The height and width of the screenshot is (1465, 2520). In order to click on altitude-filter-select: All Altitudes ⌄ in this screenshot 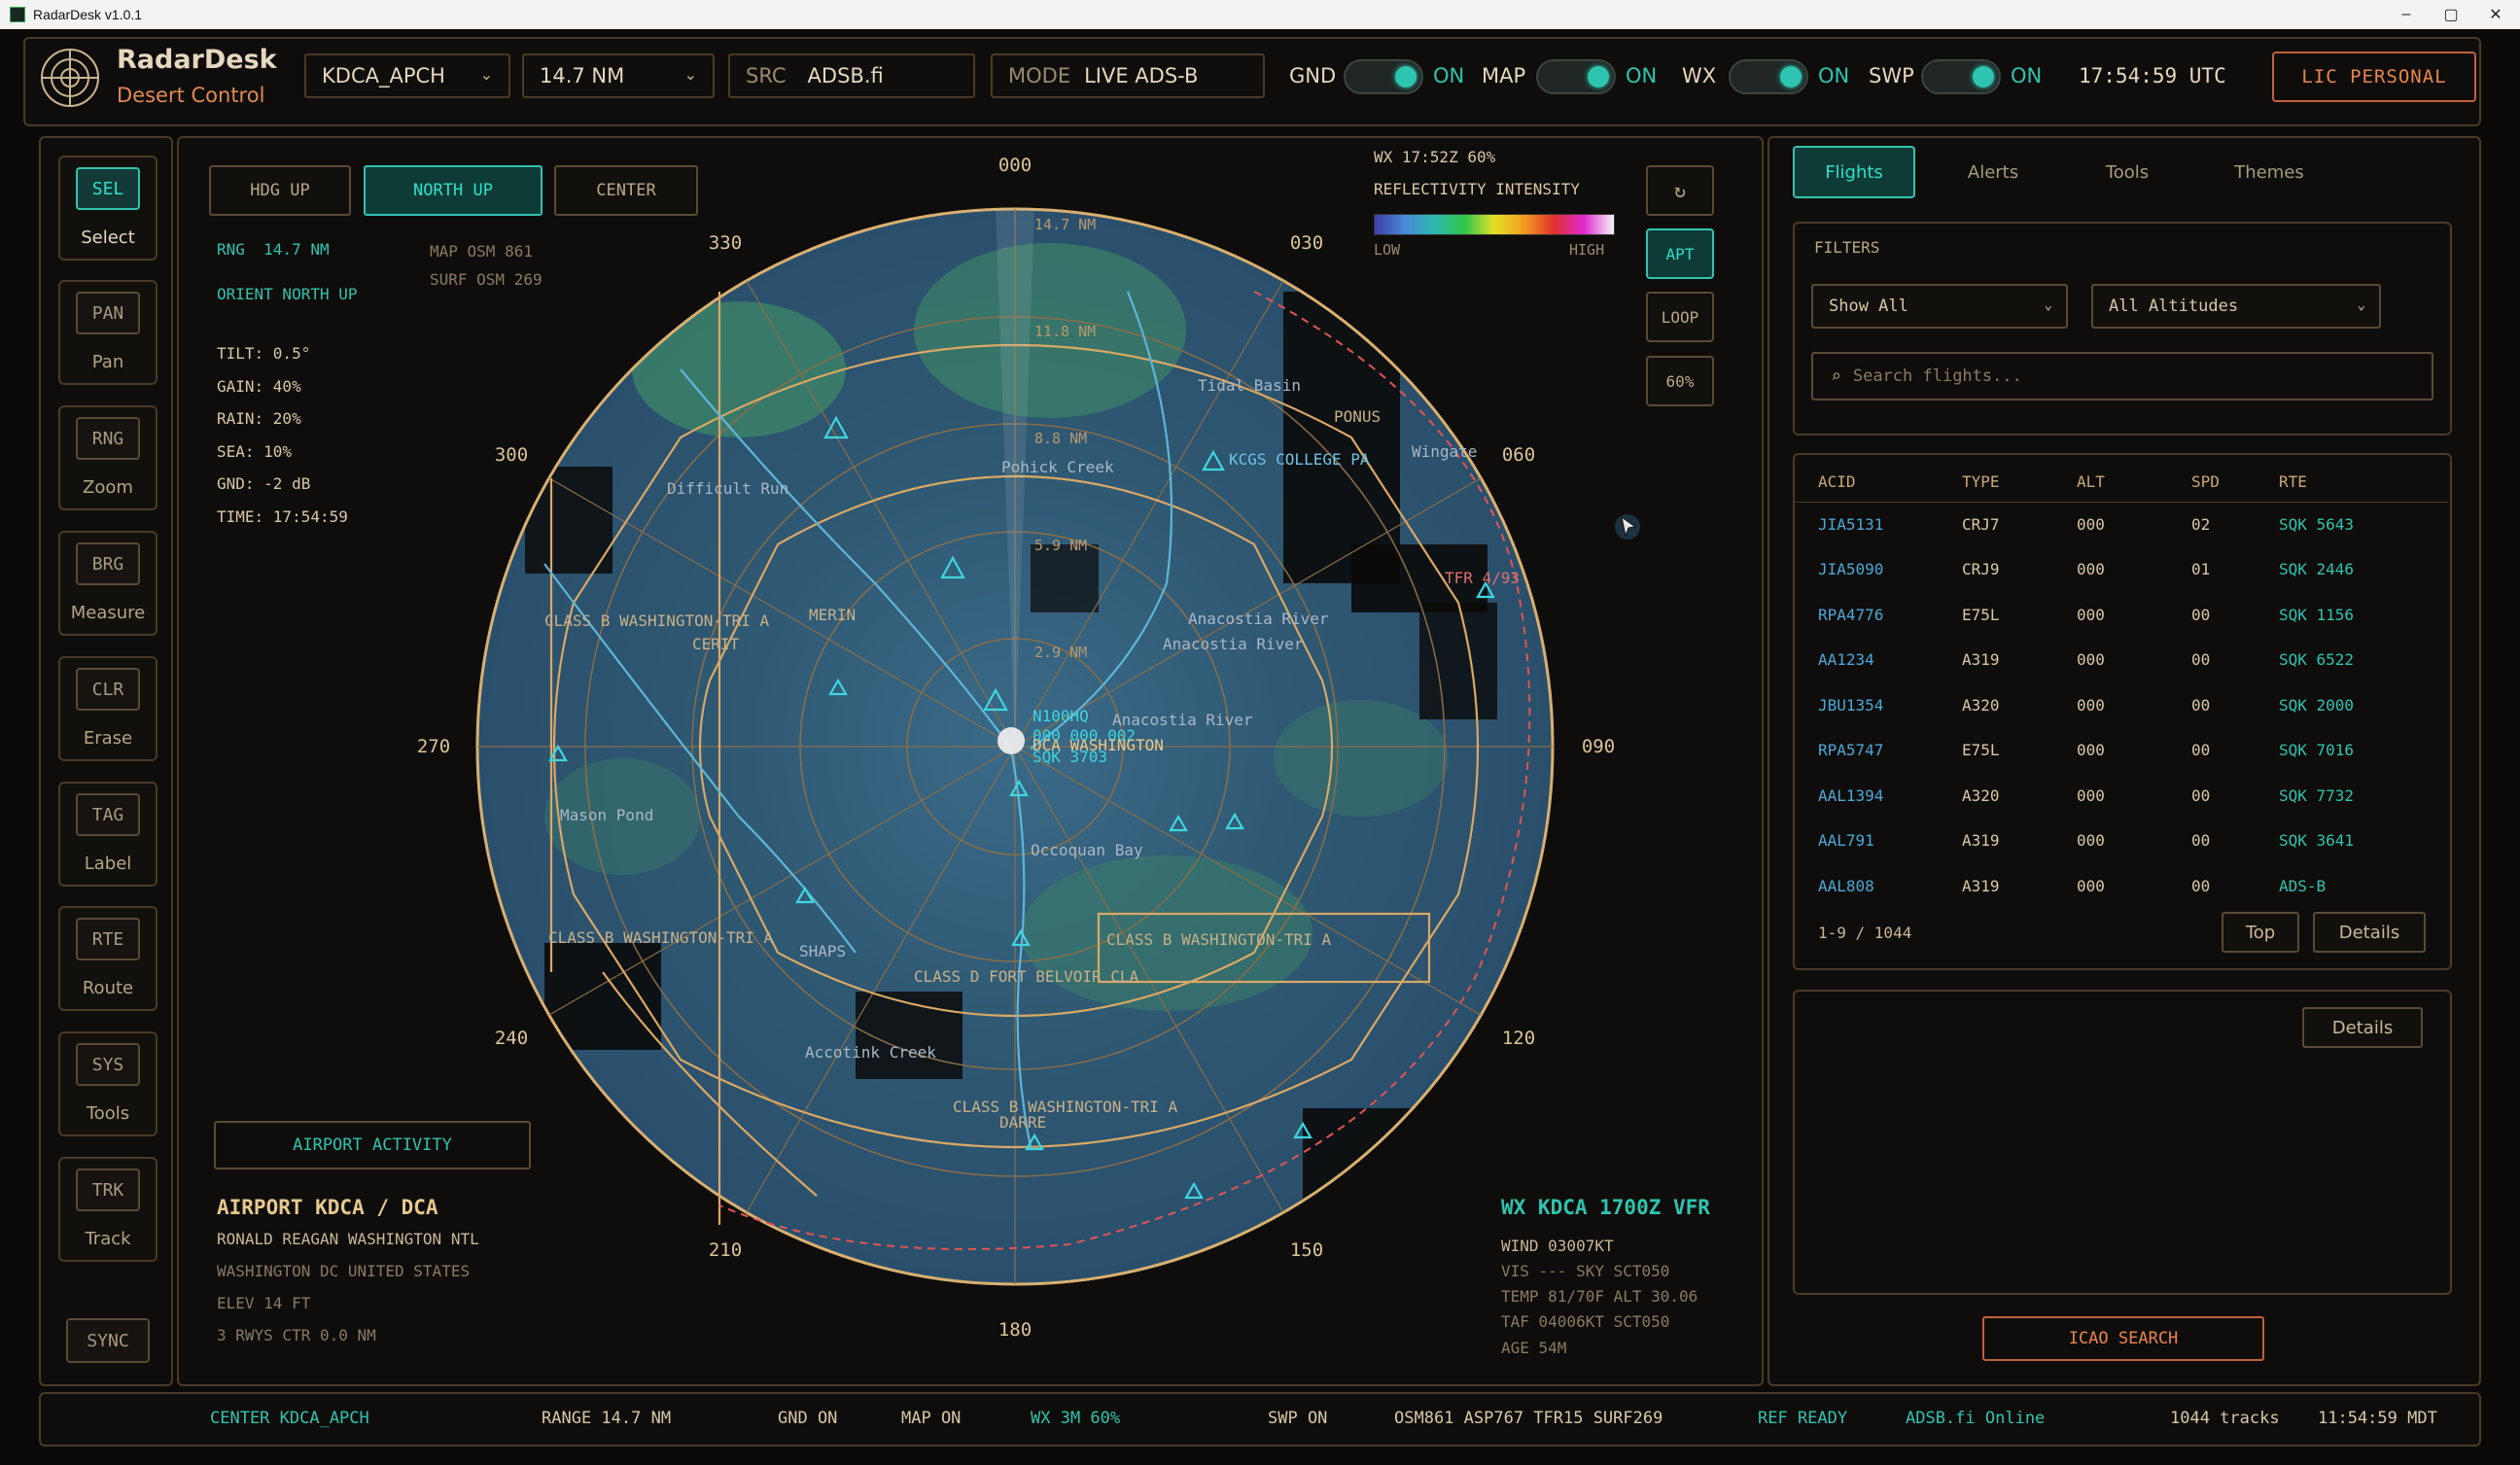, I will do `click(2236, 306)`.